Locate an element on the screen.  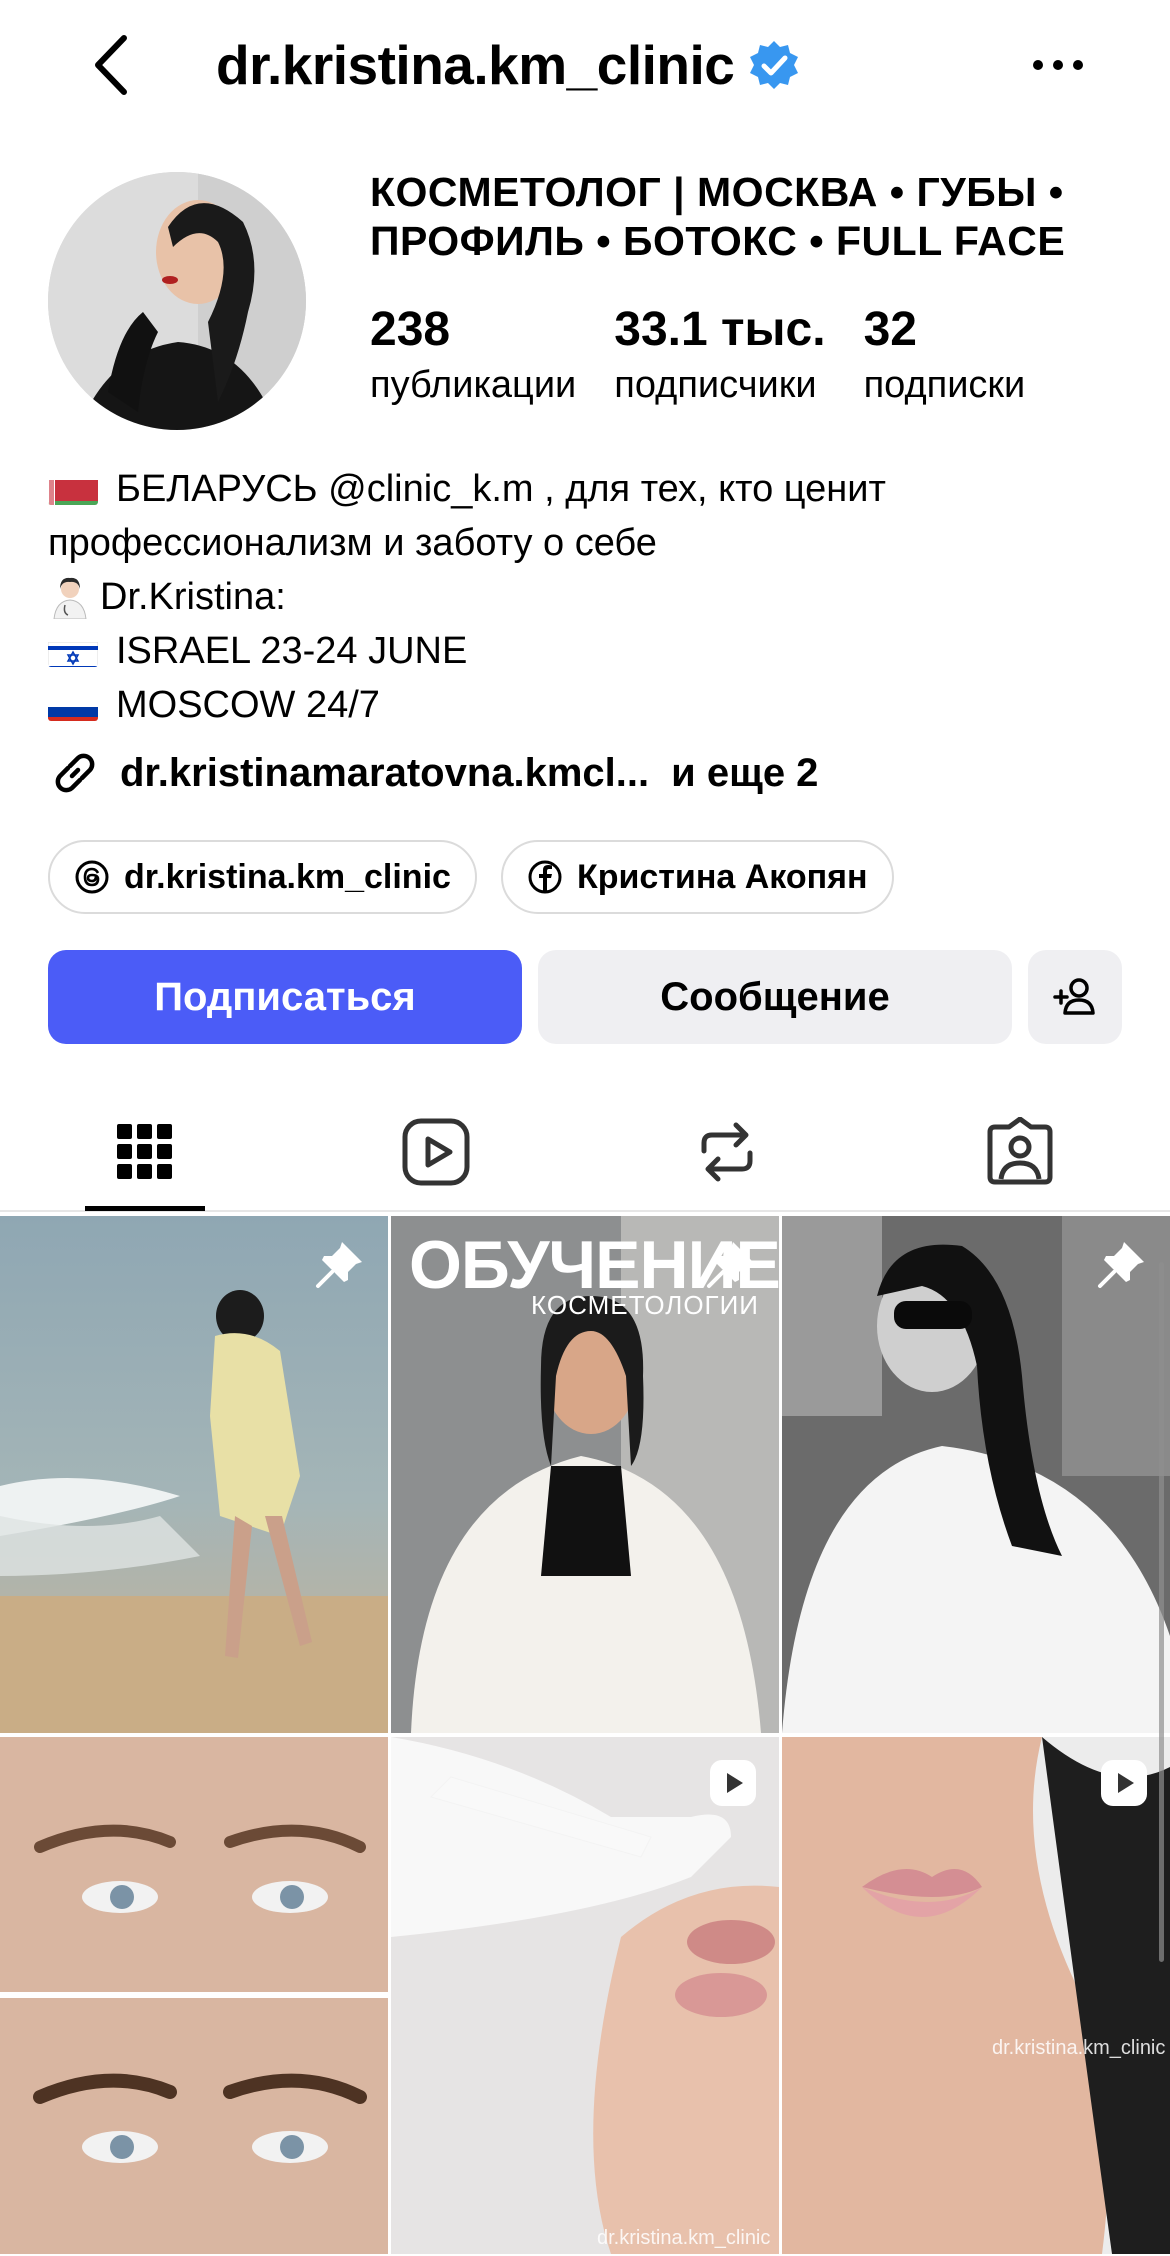
active-tab-indicator is located at coordinates (145, 1208).